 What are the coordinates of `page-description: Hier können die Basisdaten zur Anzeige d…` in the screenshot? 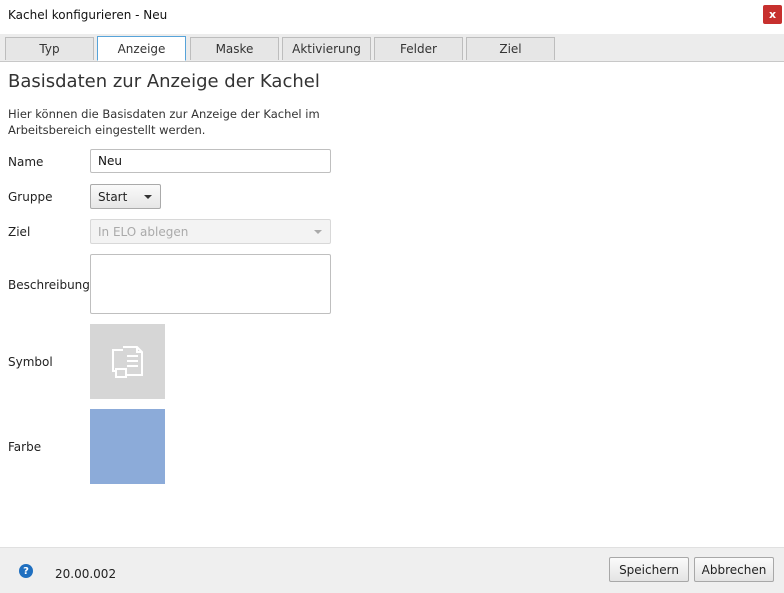 It's located at (164, 122).